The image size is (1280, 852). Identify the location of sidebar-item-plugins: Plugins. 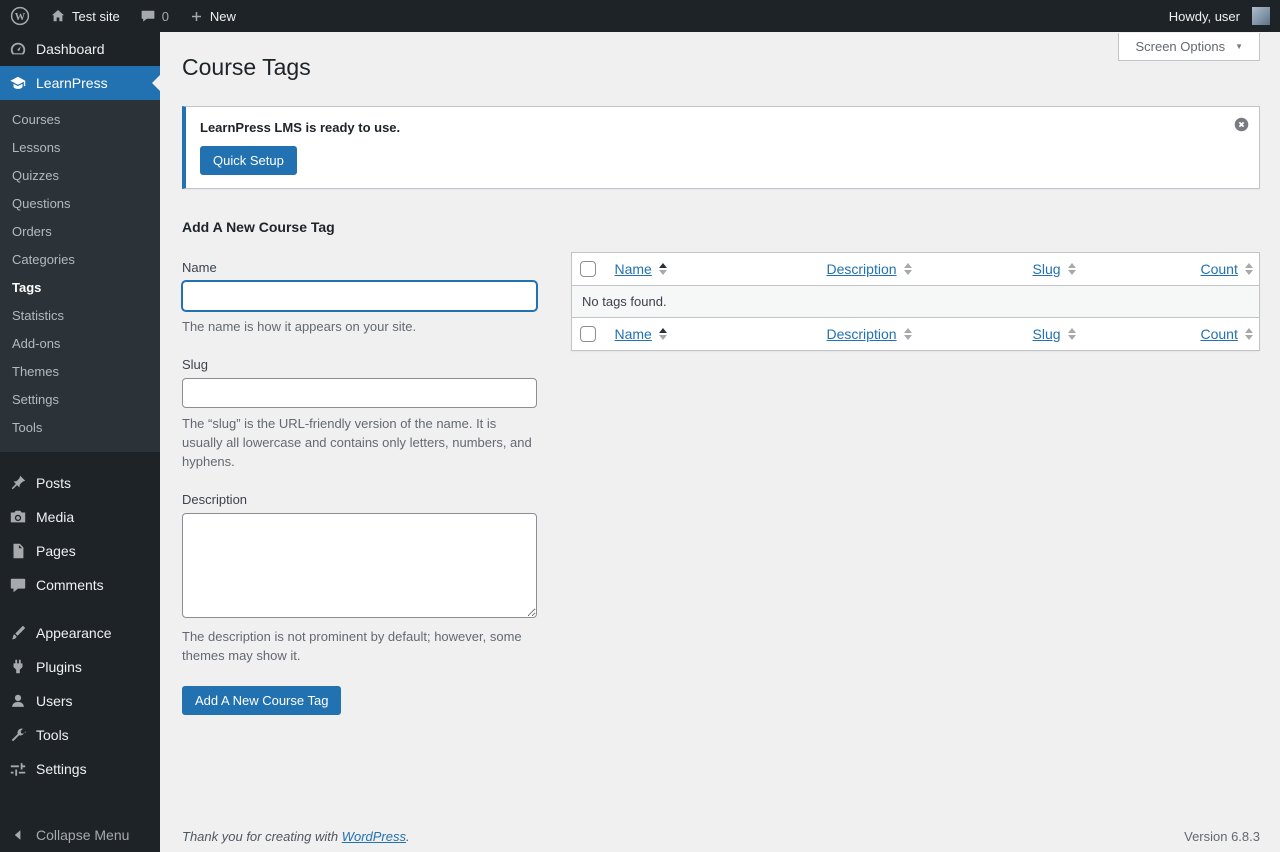
(80, 667).